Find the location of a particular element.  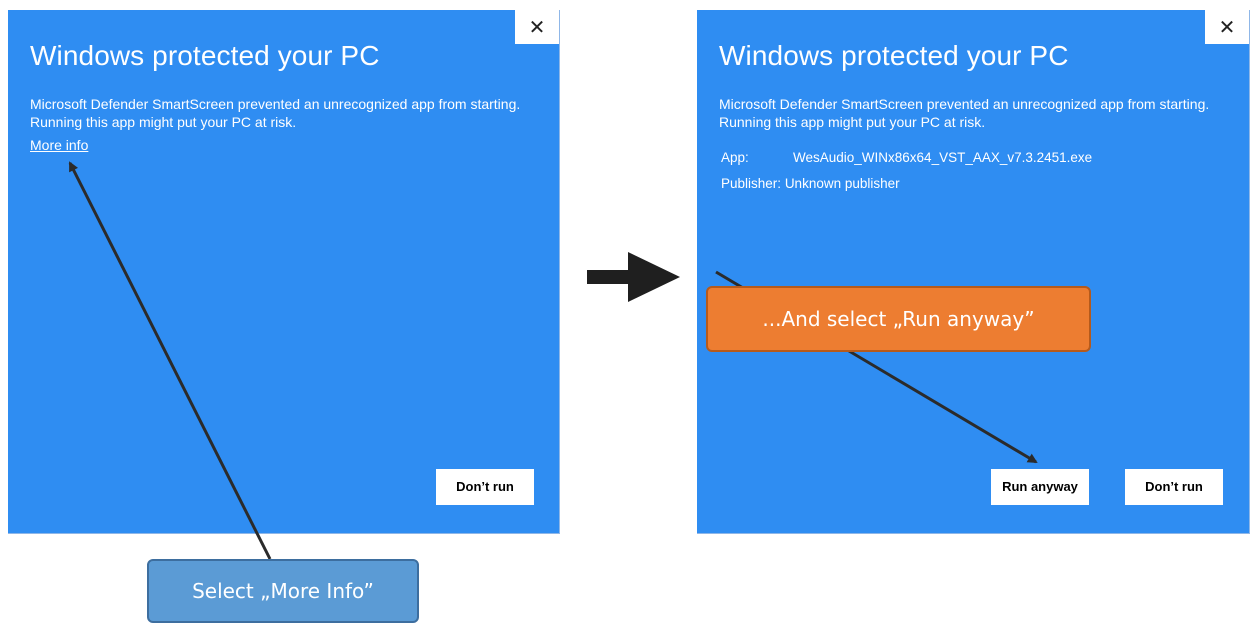

publisher-value: Unknown publisher is located at coordinates (842, 183).